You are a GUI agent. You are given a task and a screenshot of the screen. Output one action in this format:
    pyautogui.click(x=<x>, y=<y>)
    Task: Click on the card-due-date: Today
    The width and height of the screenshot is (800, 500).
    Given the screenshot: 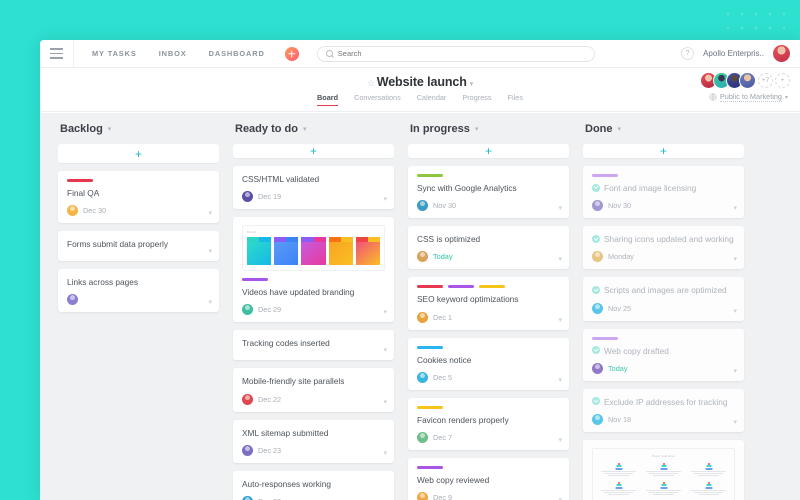 What is the action you would take?
    pyautogui.click(x=618, y=368)
    